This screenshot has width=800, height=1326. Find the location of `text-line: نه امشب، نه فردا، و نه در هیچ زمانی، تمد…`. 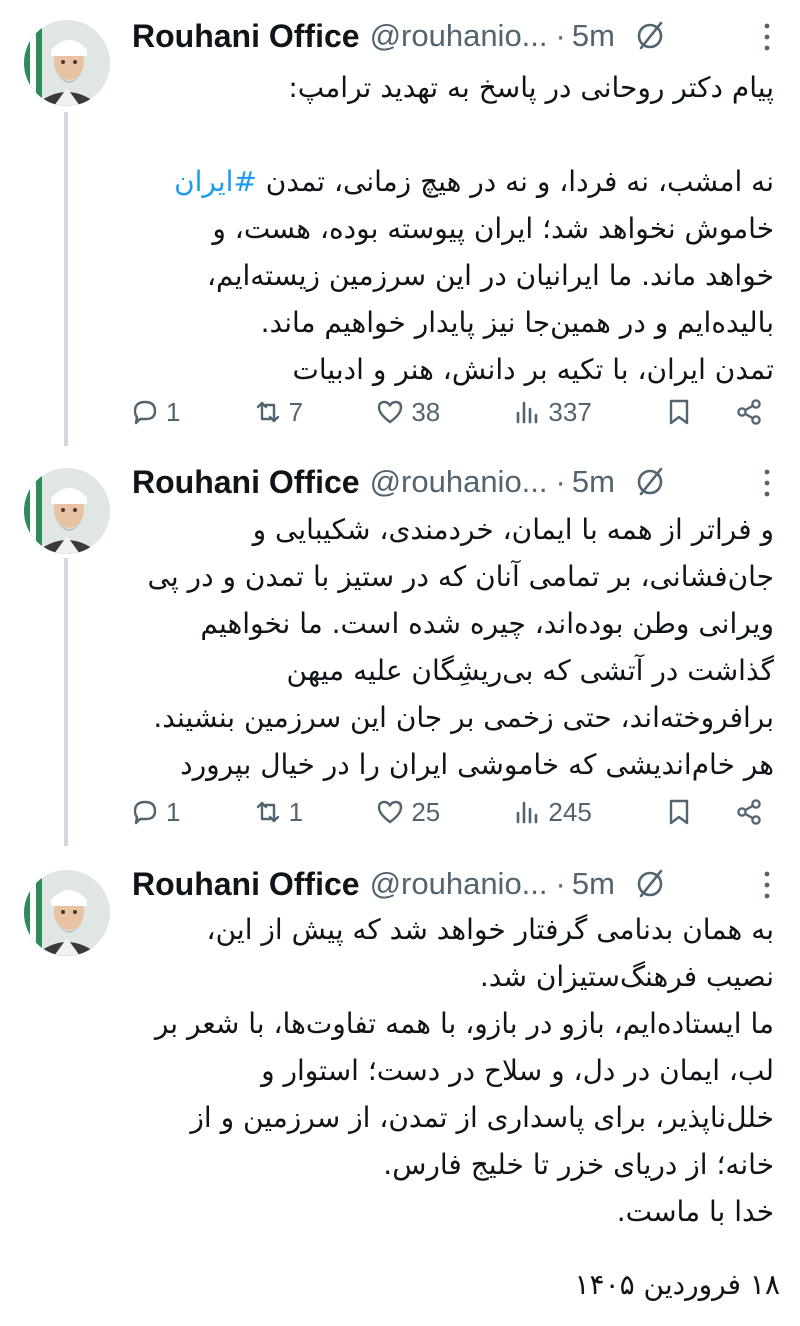

text-line: نه امشب، نه فردا، و نه در هیچ زمانی، تمد… is located at coordinates (452, 181).